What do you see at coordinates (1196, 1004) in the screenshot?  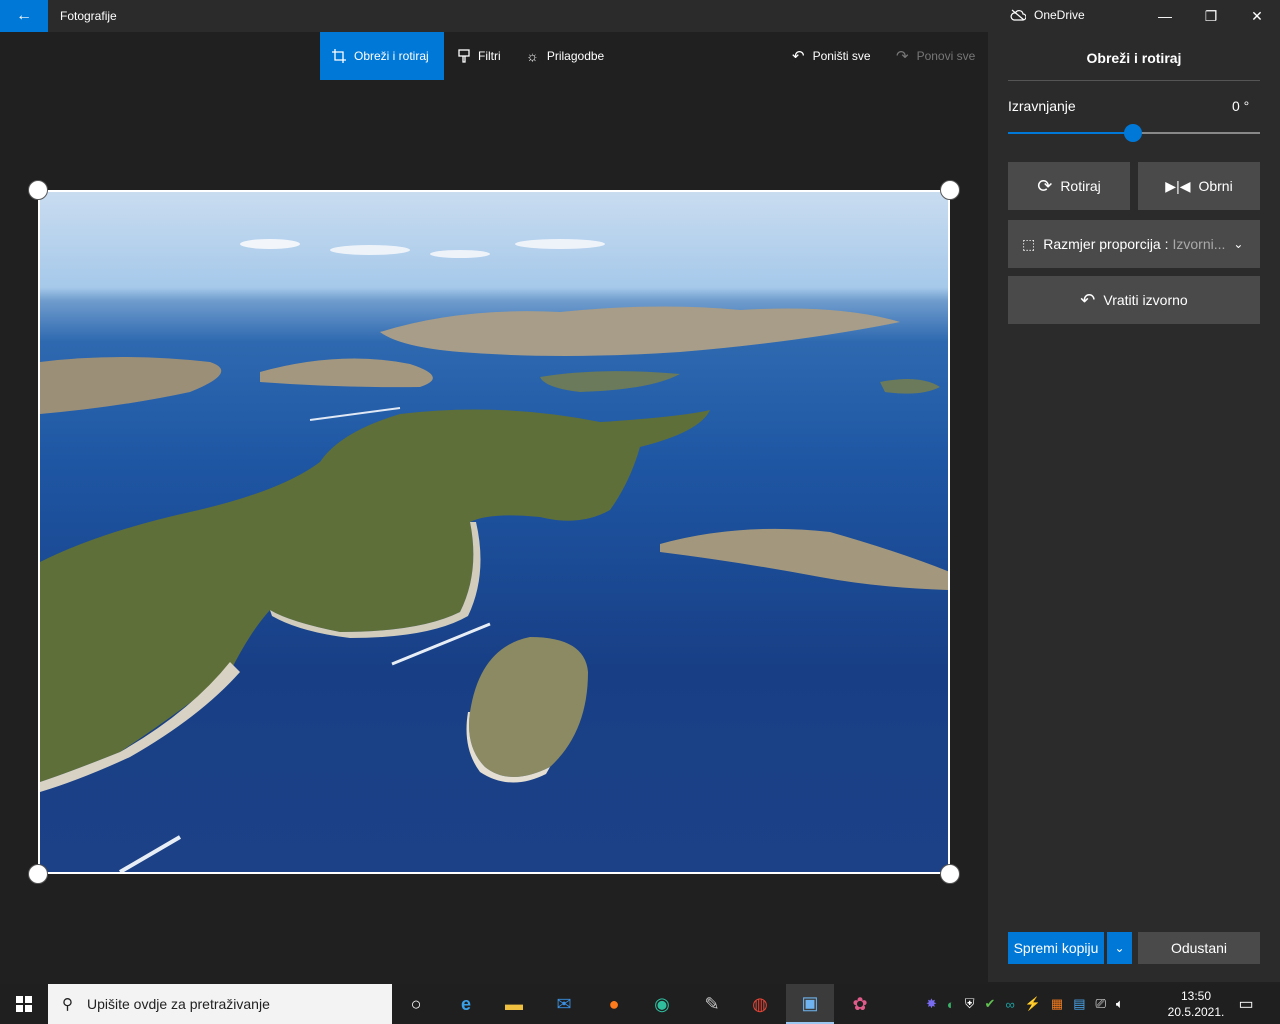 I see `taskbar-clock: 13:50 20.5.2021.` at bounding box center [1196, 1004].